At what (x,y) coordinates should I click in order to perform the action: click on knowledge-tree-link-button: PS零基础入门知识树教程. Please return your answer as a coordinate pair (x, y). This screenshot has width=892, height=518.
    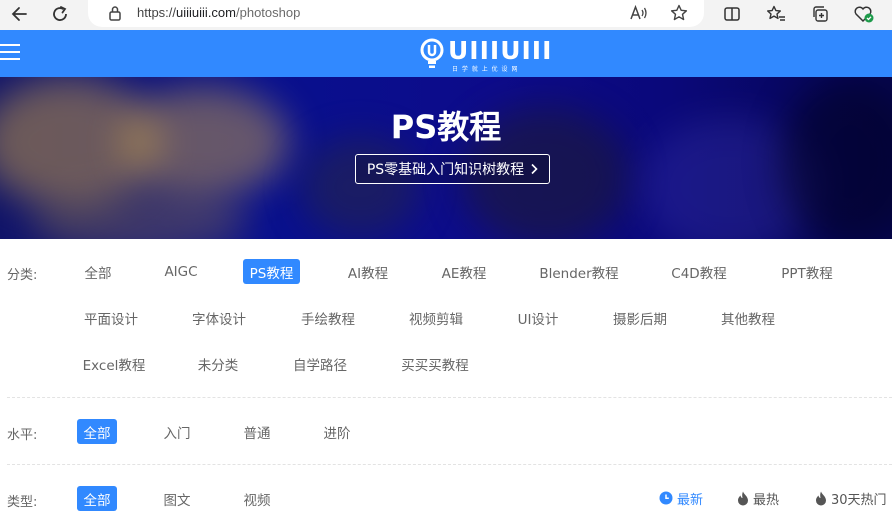
    Looking at the image, I should click on (452, 169).